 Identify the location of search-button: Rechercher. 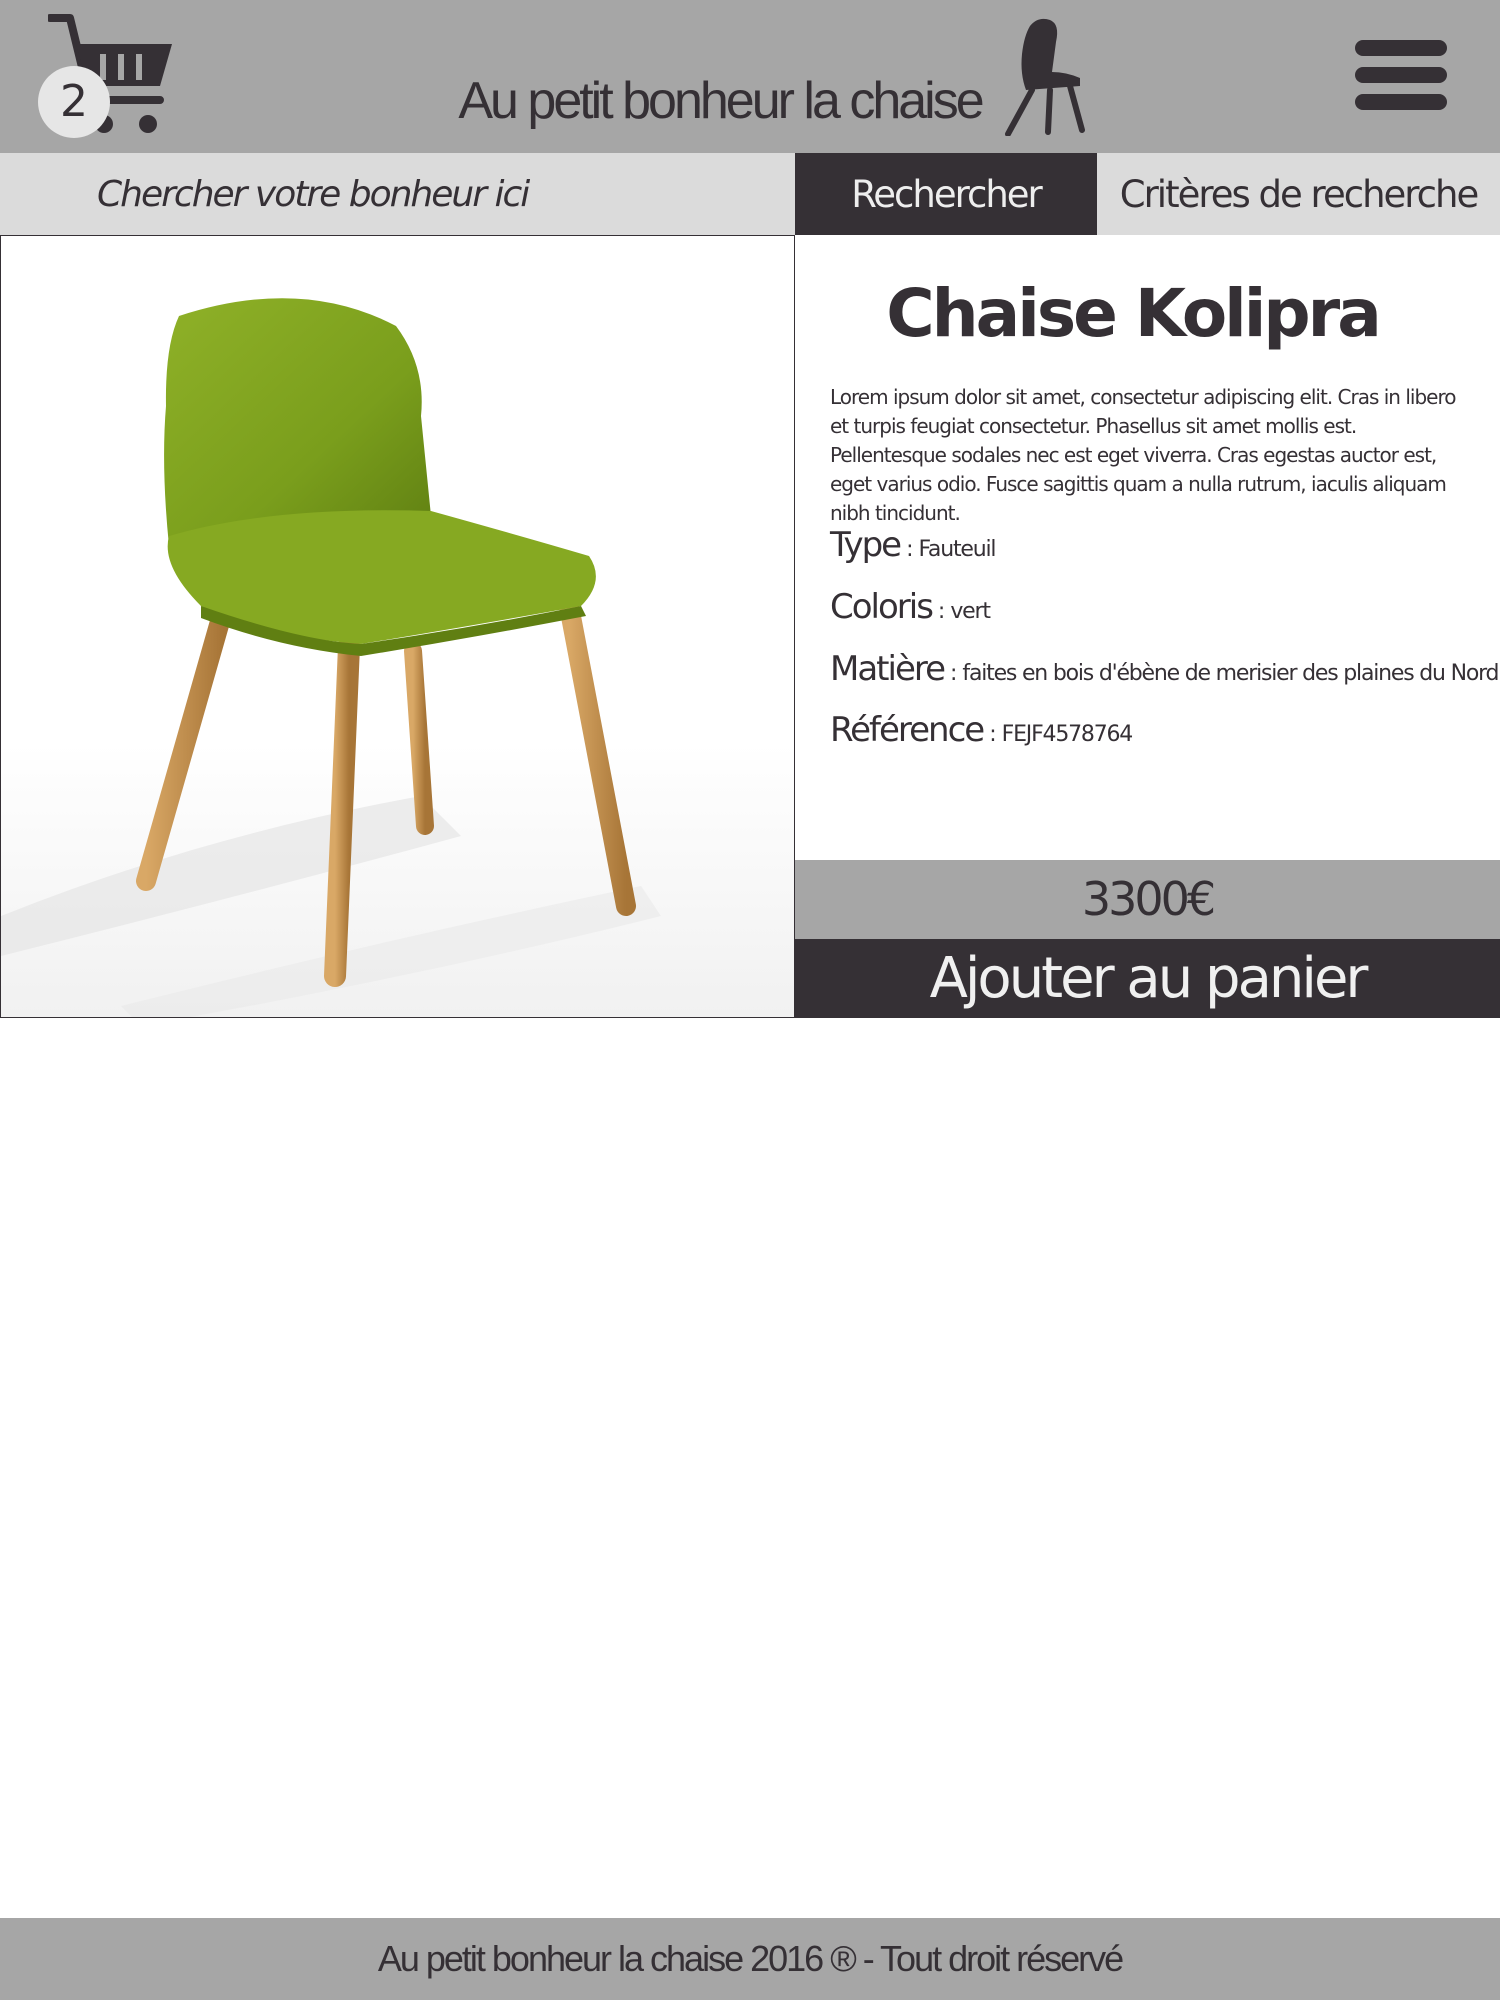
(946, 194).